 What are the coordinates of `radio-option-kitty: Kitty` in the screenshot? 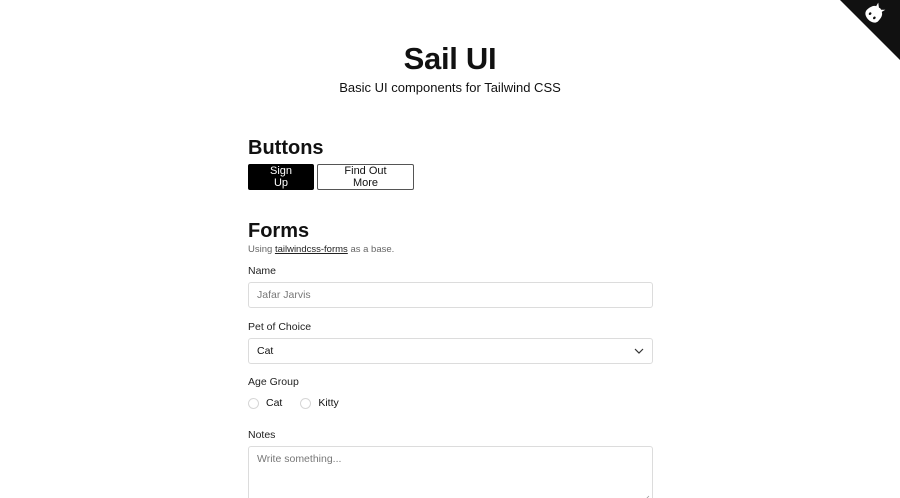 It's located at (319, 403).